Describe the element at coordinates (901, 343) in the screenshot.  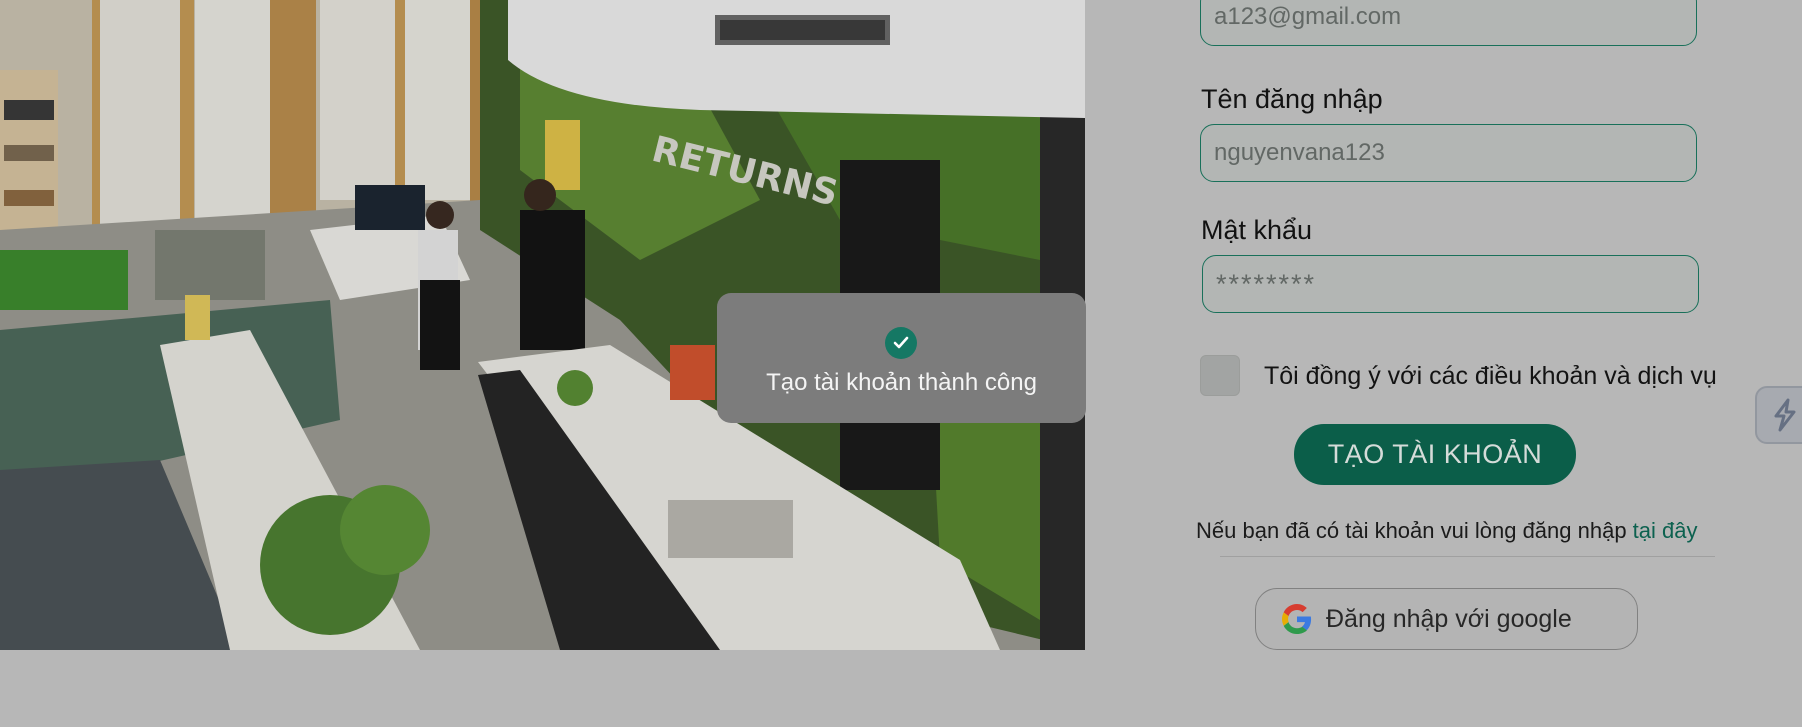
I see `check-icon` at that location.